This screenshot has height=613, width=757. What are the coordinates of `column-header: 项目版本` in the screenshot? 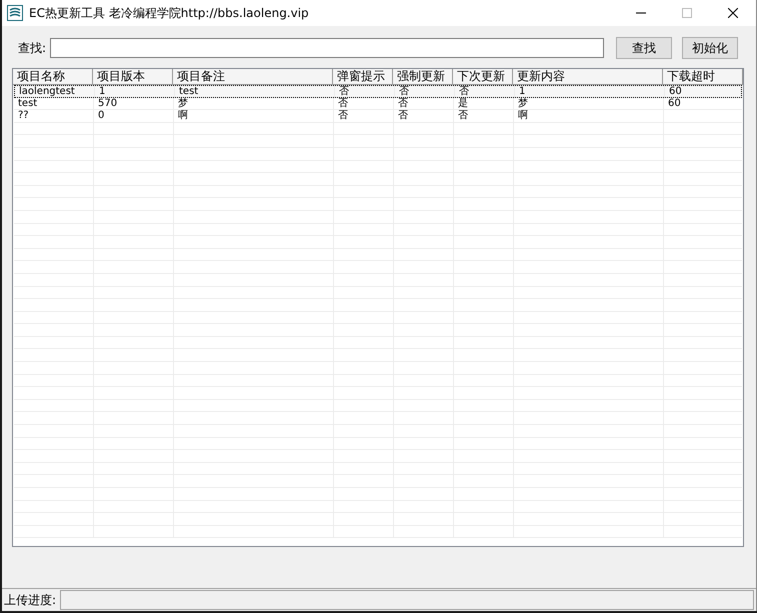 It's located at (133, 77).